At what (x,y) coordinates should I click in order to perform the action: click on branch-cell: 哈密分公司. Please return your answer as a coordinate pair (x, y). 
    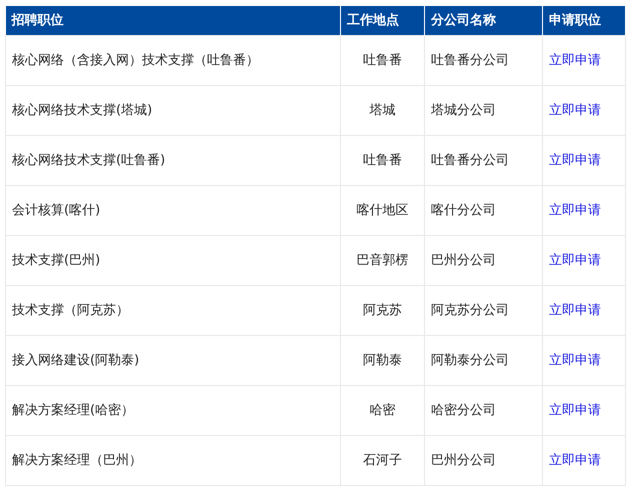
    Looking at the image, I should click on (483, 410).